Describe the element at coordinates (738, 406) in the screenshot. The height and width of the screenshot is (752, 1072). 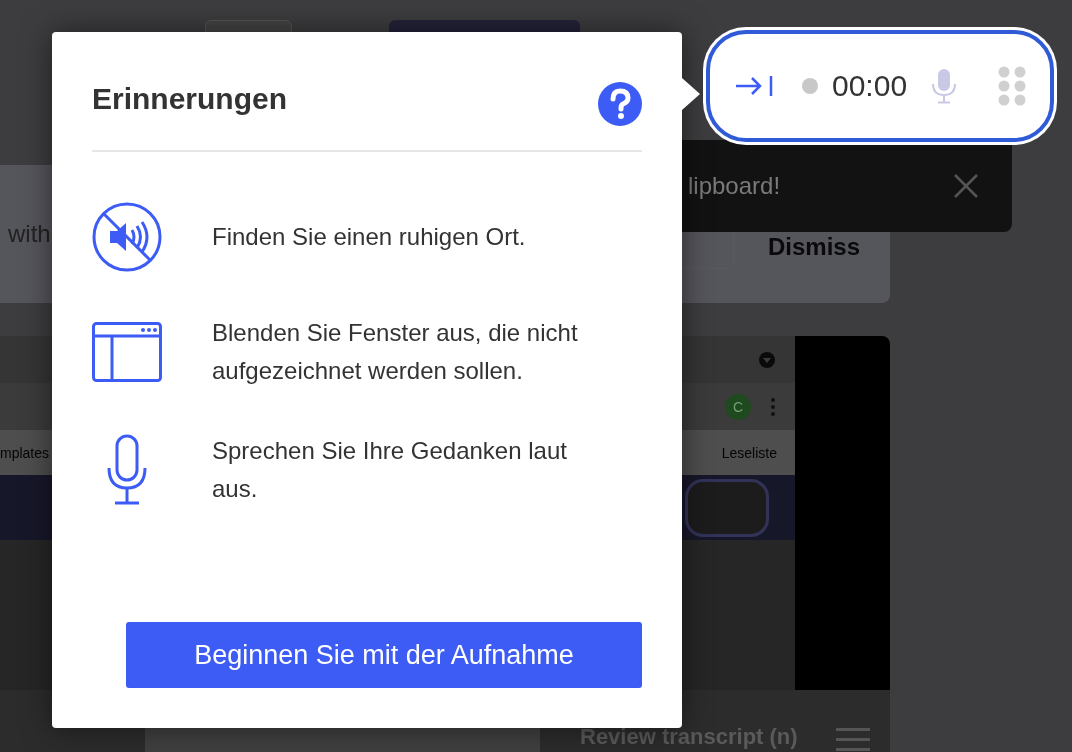
I see `avatar: C` at that location.